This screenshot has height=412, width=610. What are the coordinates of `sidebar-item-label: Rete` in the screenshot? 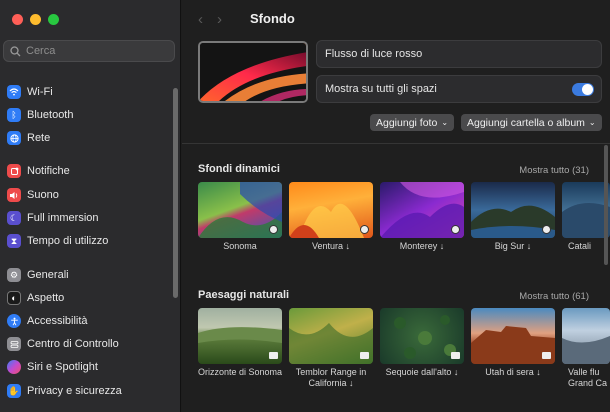 It's located at (39, 138).